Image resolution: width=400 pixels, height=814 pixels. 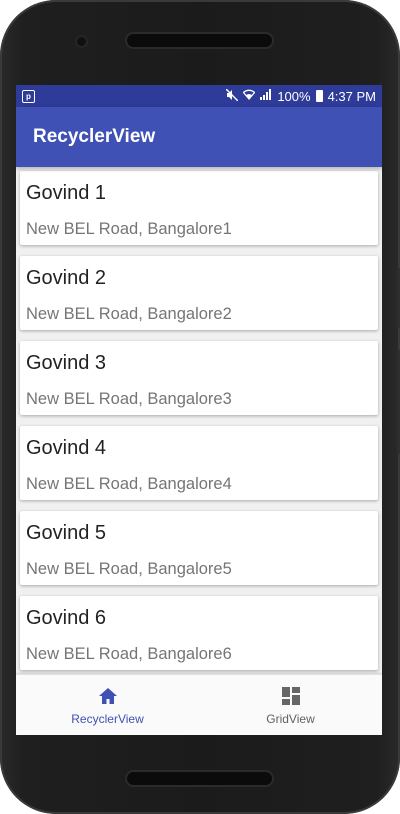 I want to click on item-name: Govind 6, so click(x=66, y=618).